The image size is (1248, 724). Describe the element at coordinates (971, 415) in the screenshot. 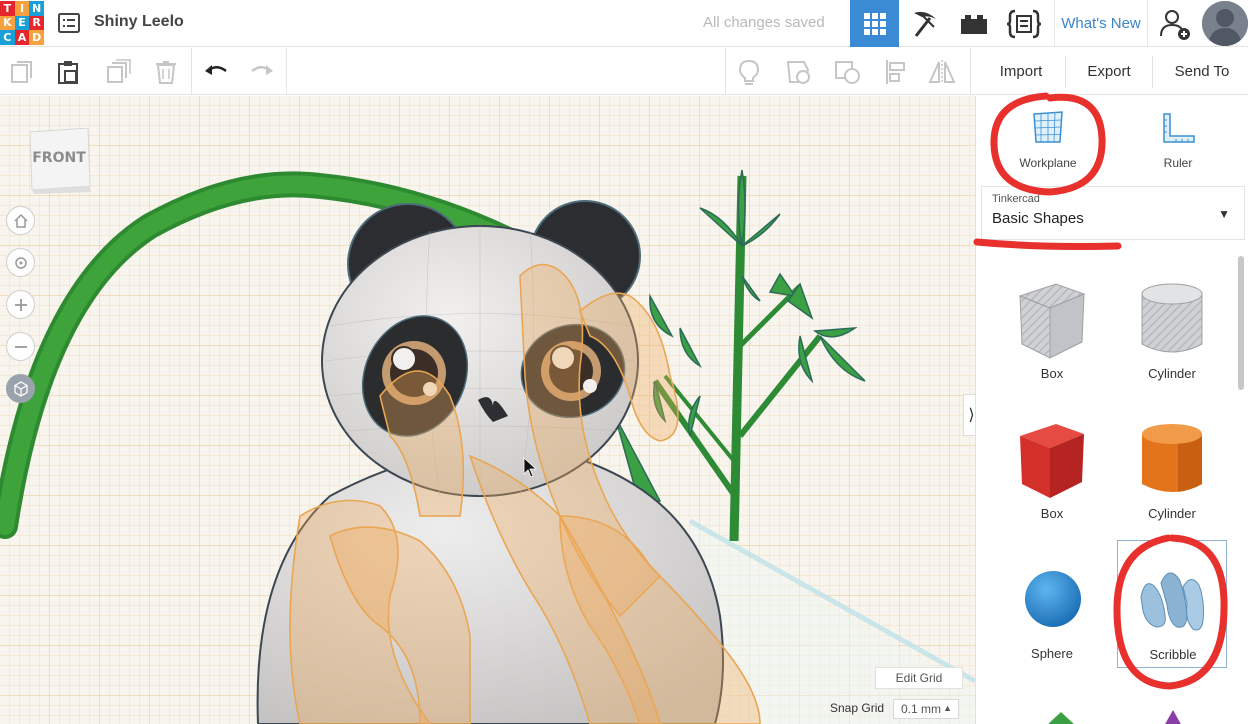

I see `chevron-right-icon: ⟩` at that location.